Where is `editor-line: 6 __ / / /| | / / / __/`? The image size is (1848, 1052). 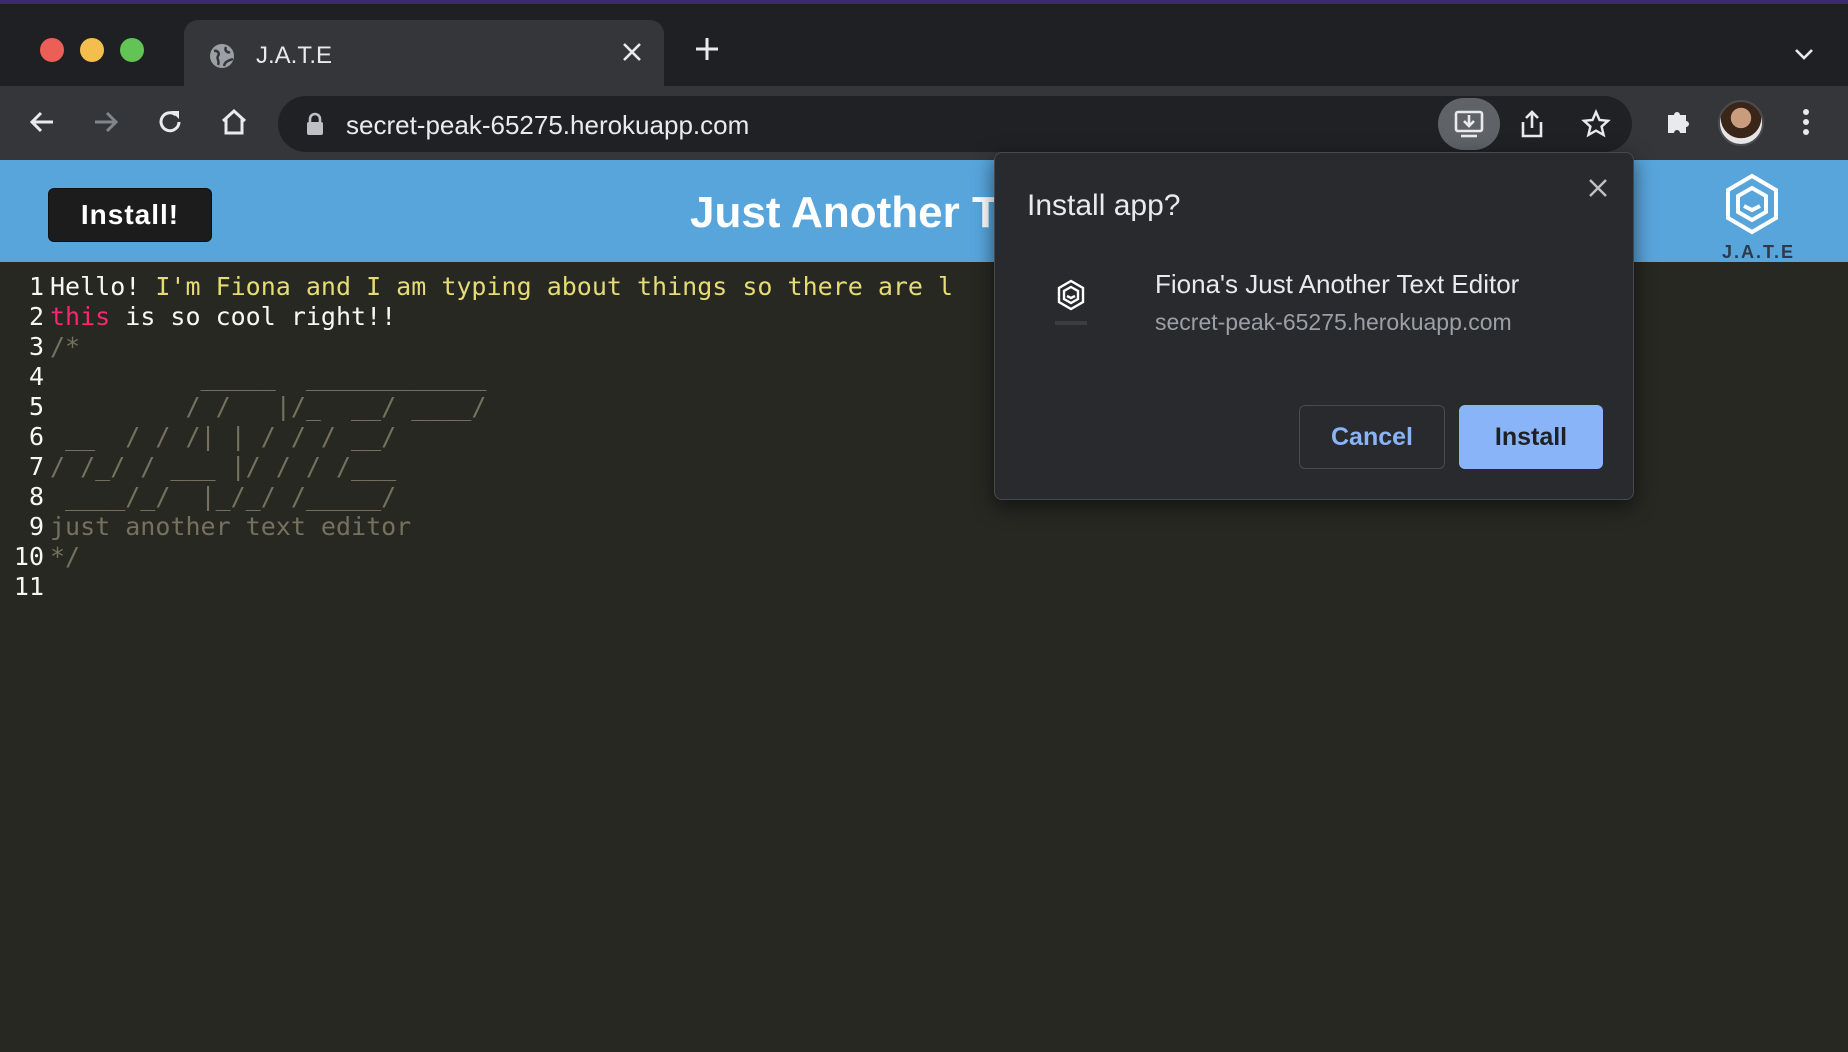 editor-line: 6 __ / / /| | / / / __/ is located at coordinates (198, 437).